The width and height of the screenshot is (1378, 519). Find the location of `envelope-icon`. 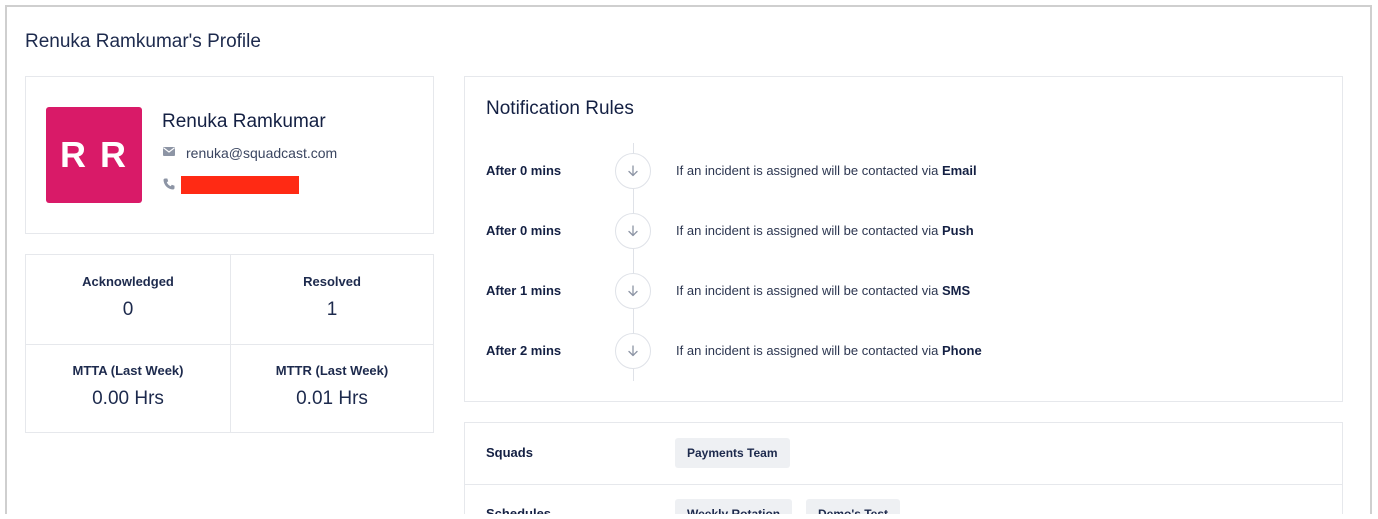

envelope-icon is located at coordinates (169, 152).